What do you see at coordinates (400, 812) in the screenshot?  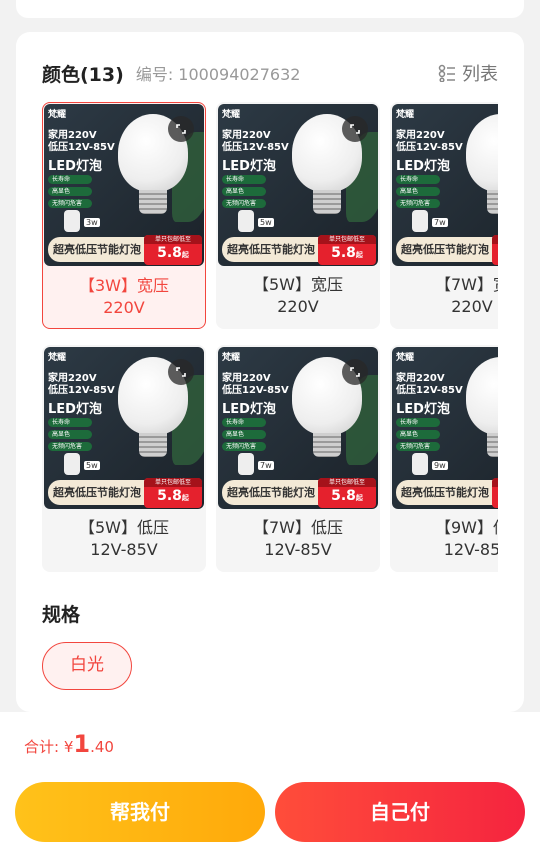 I see `pay-myself-button: 自己付` at bounding box center [400, 812].